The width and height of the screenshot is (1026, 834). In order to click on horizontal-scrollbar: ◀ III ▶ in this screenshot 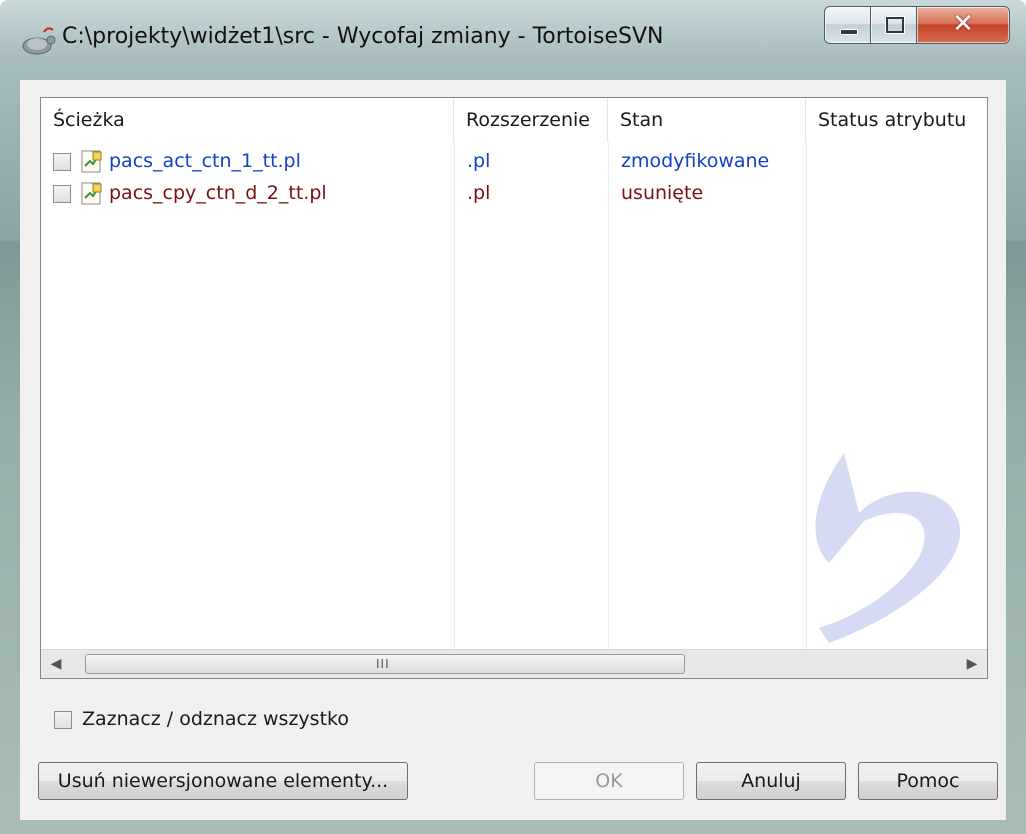, I will do `click(514, 663)`.